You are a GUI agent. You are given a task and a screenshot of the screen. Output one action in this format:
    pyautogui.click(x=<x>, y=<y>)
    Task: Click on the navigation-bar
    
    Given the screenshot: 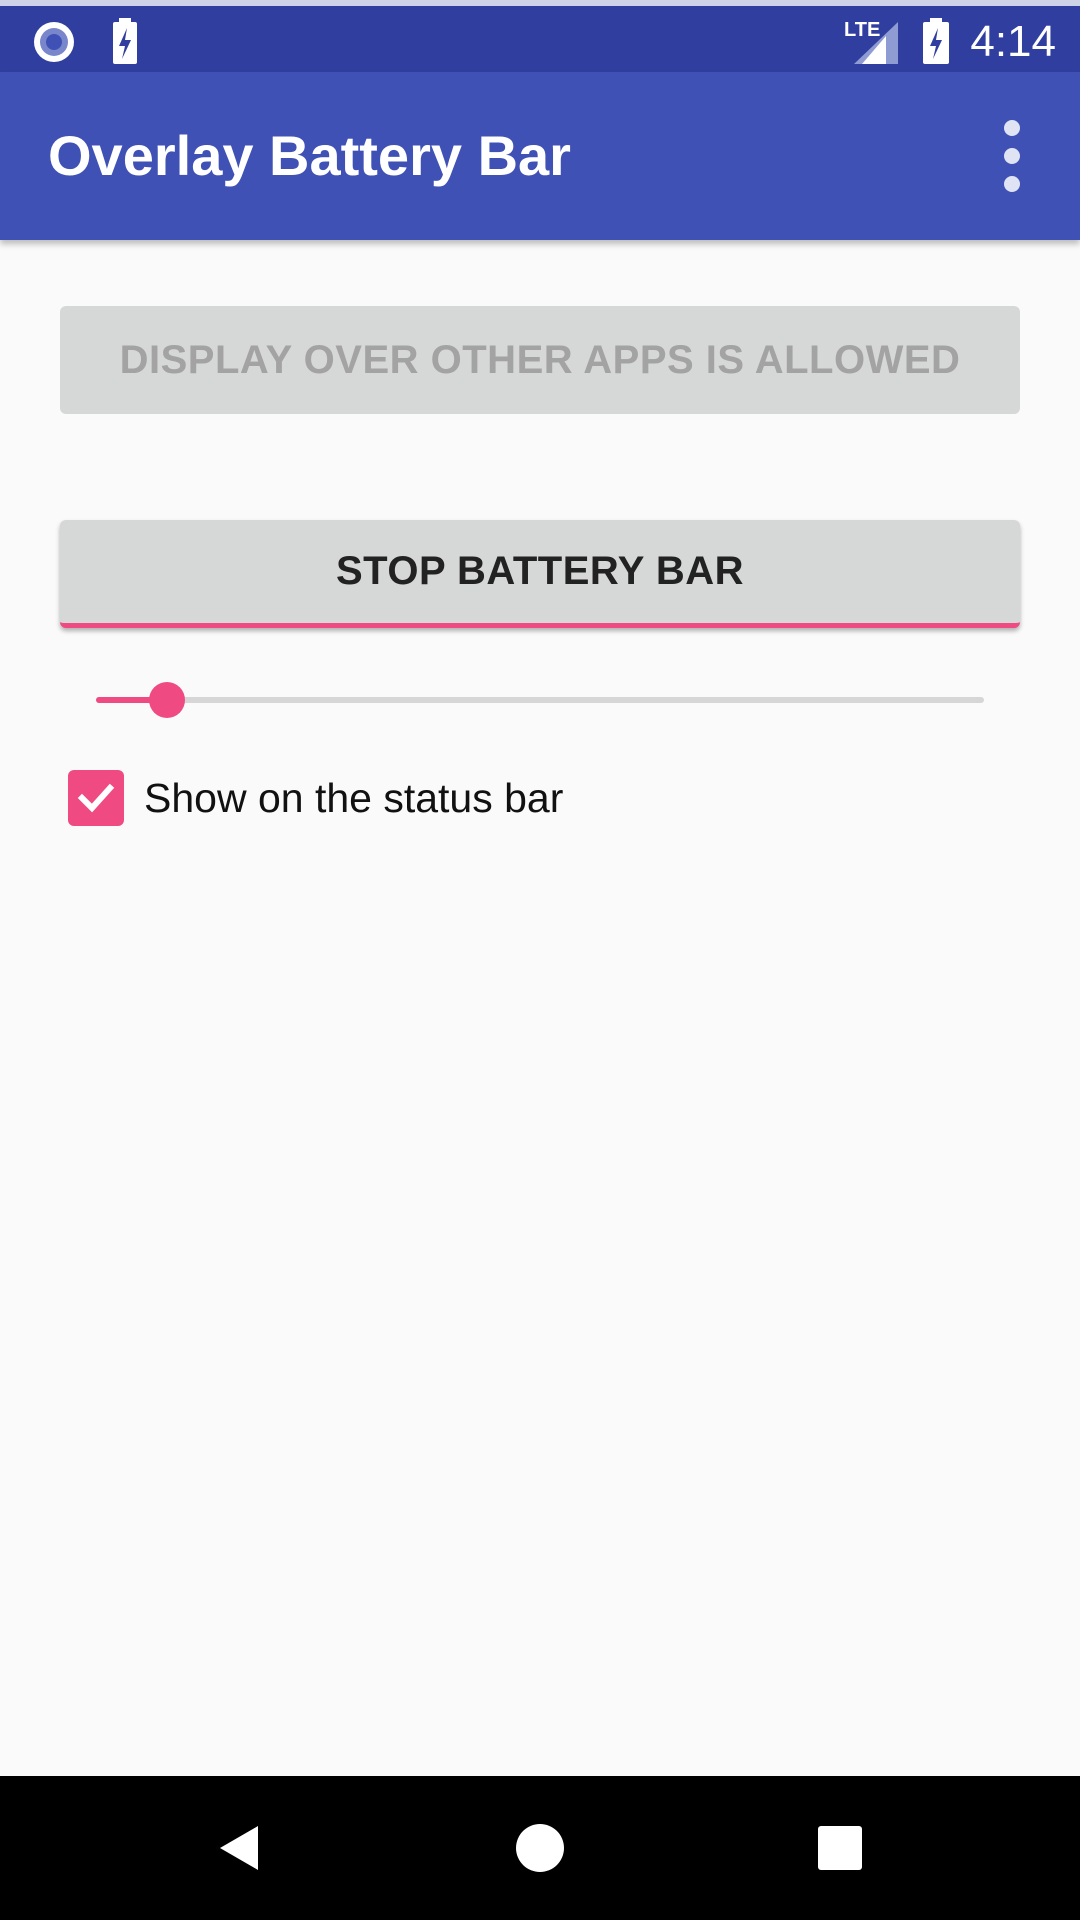 What is the action you would take?
    pyautogui.click(x=540, y=1848)
    